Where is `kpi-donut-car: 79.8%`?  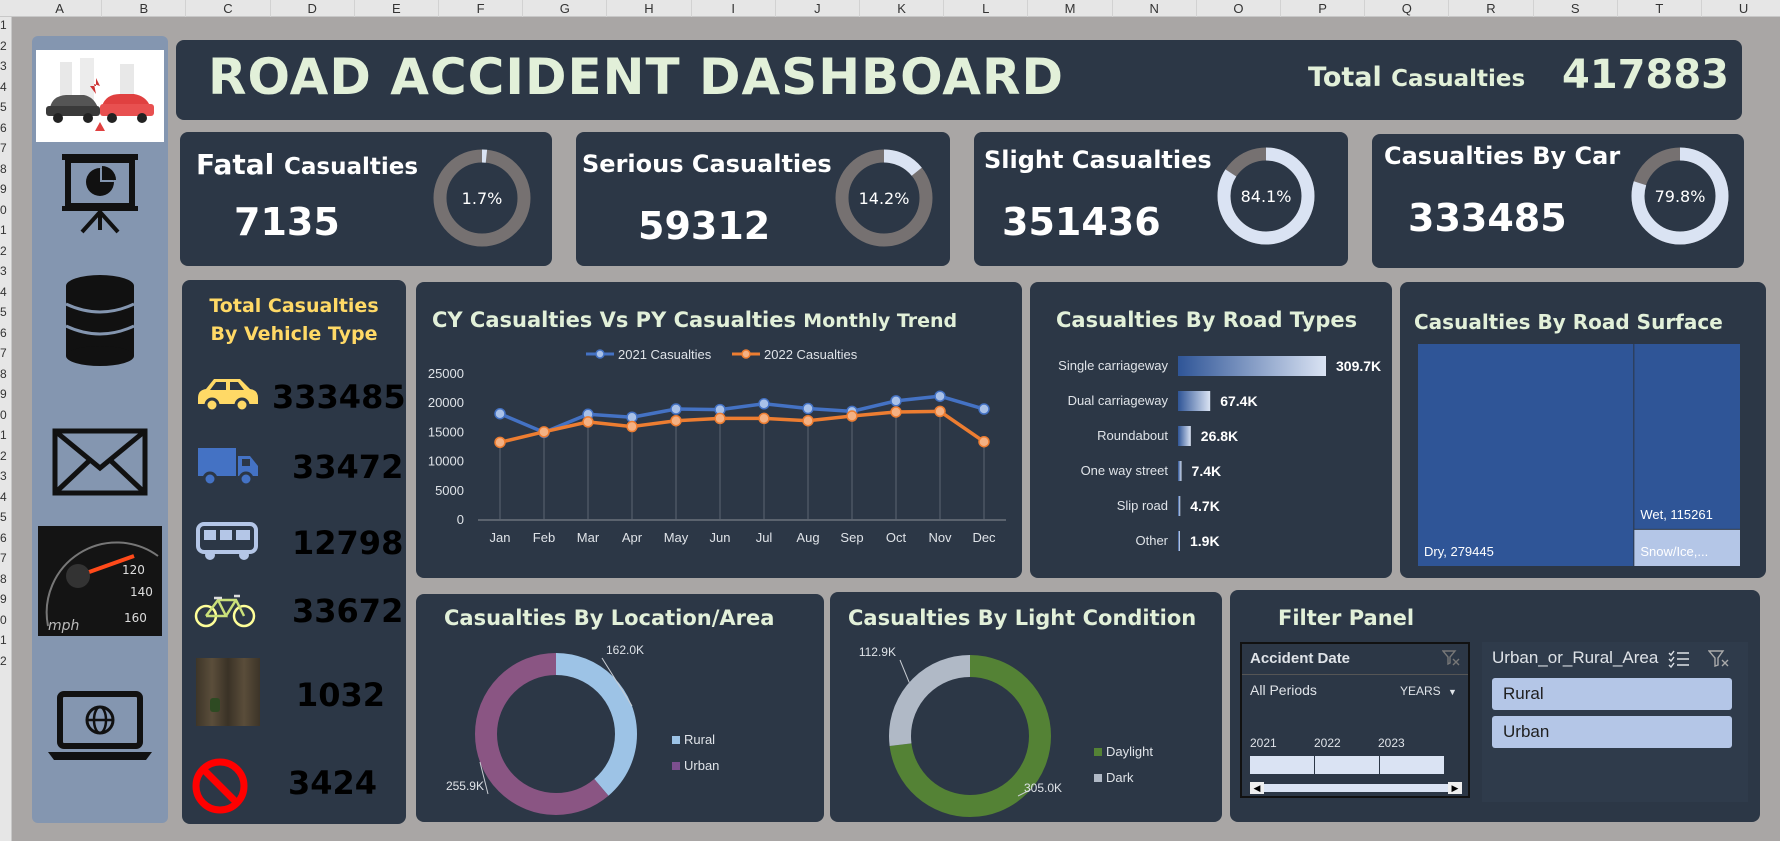 kpi-donut-car: 79.8% is located at coordinates (1680, 196).